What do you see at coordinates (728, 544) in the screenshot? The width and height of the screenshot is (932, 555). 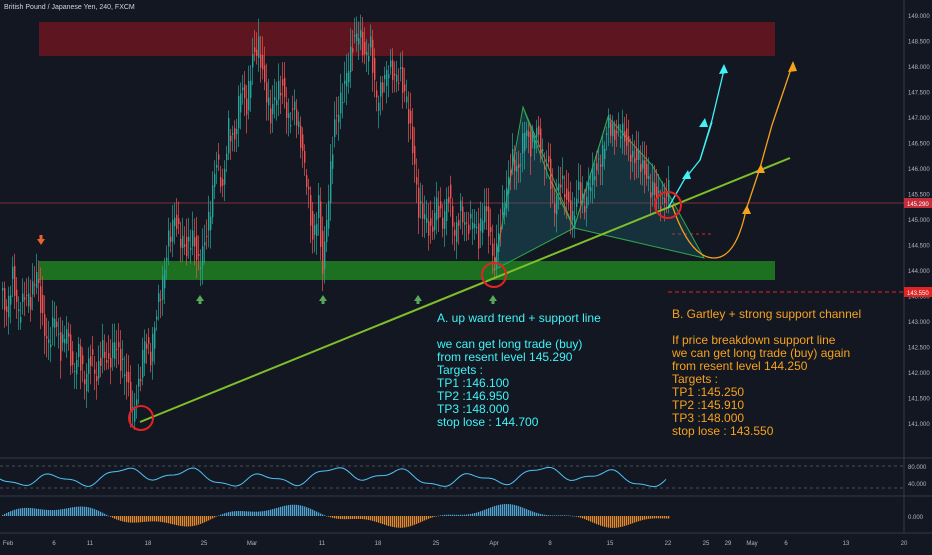 I see `x-tick-label: 29` at bounding box center [728, 544].